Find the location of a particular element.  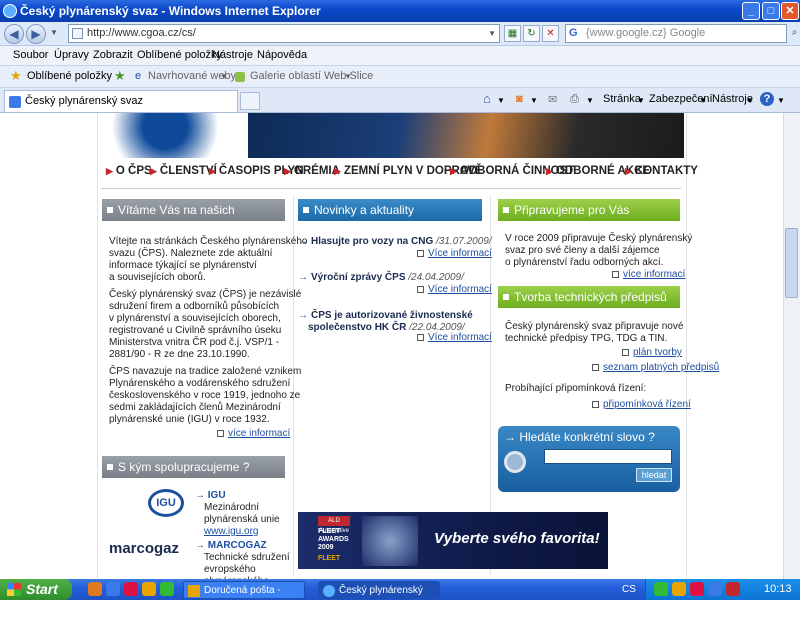

rss-icon: ◙ is located at coordinates (519, 99).